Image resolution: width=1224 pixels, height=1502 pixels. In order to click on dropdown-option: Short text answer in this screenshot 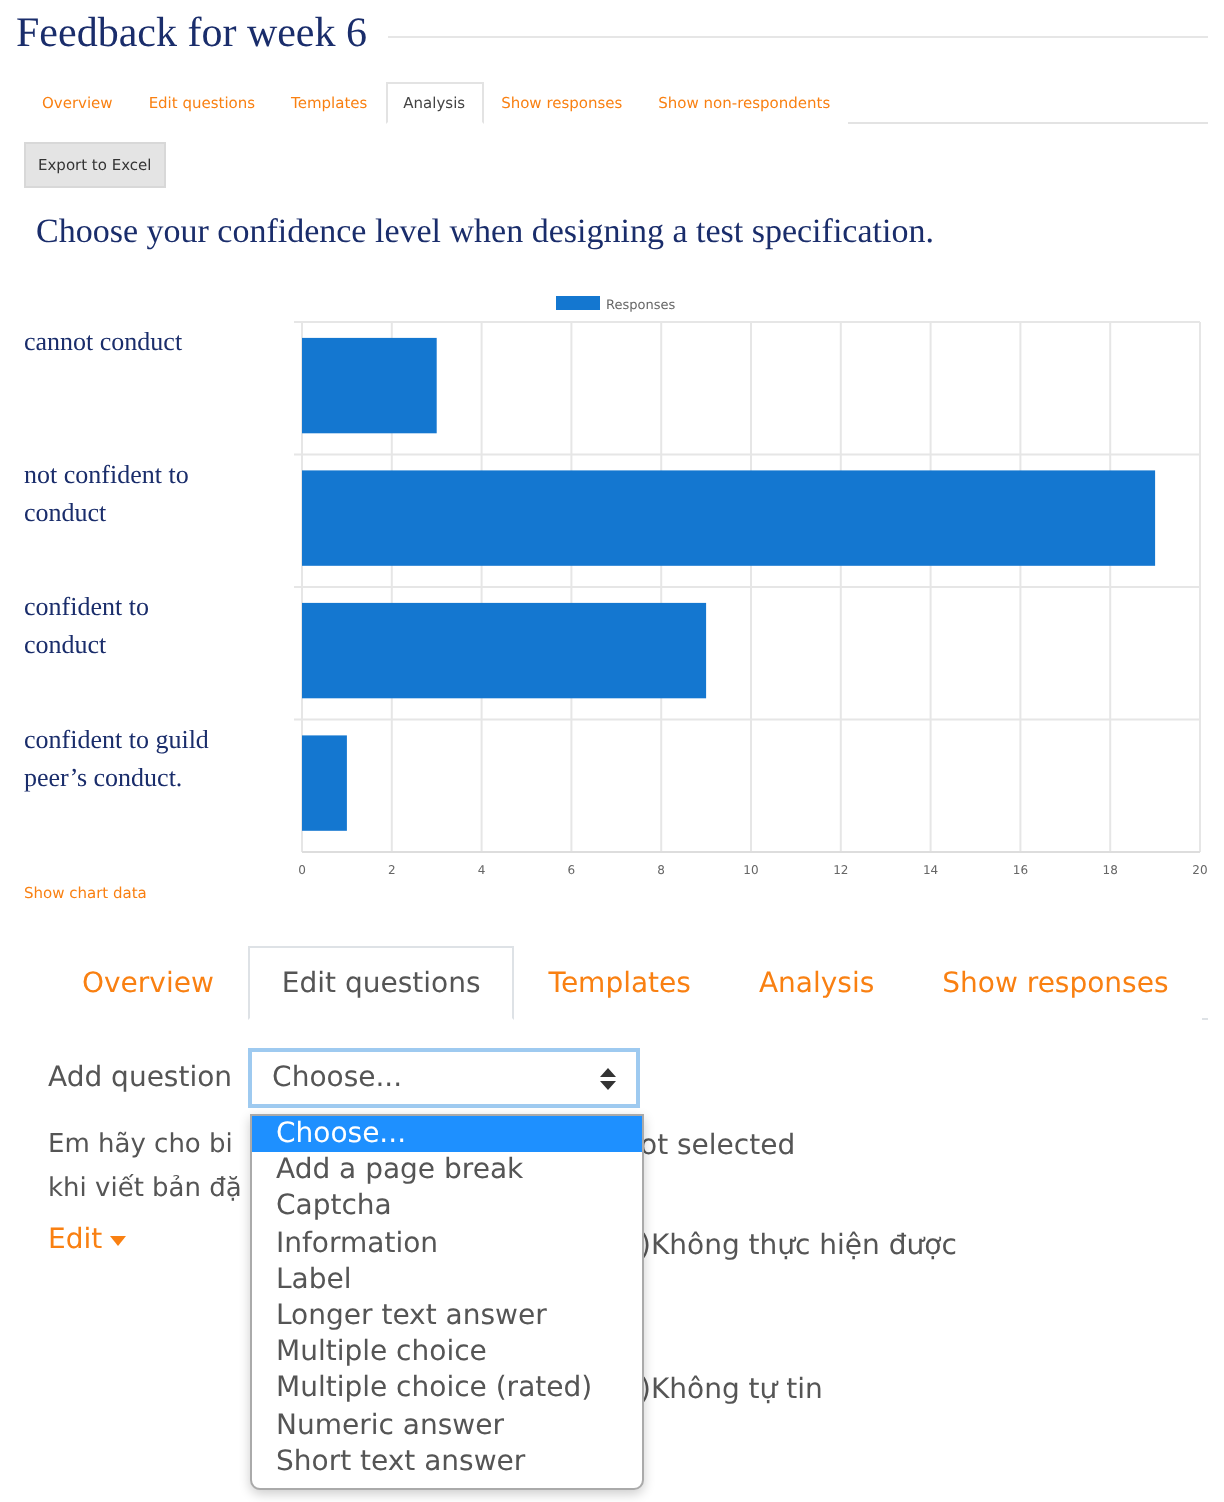, I will do `click(447, 1462)`.